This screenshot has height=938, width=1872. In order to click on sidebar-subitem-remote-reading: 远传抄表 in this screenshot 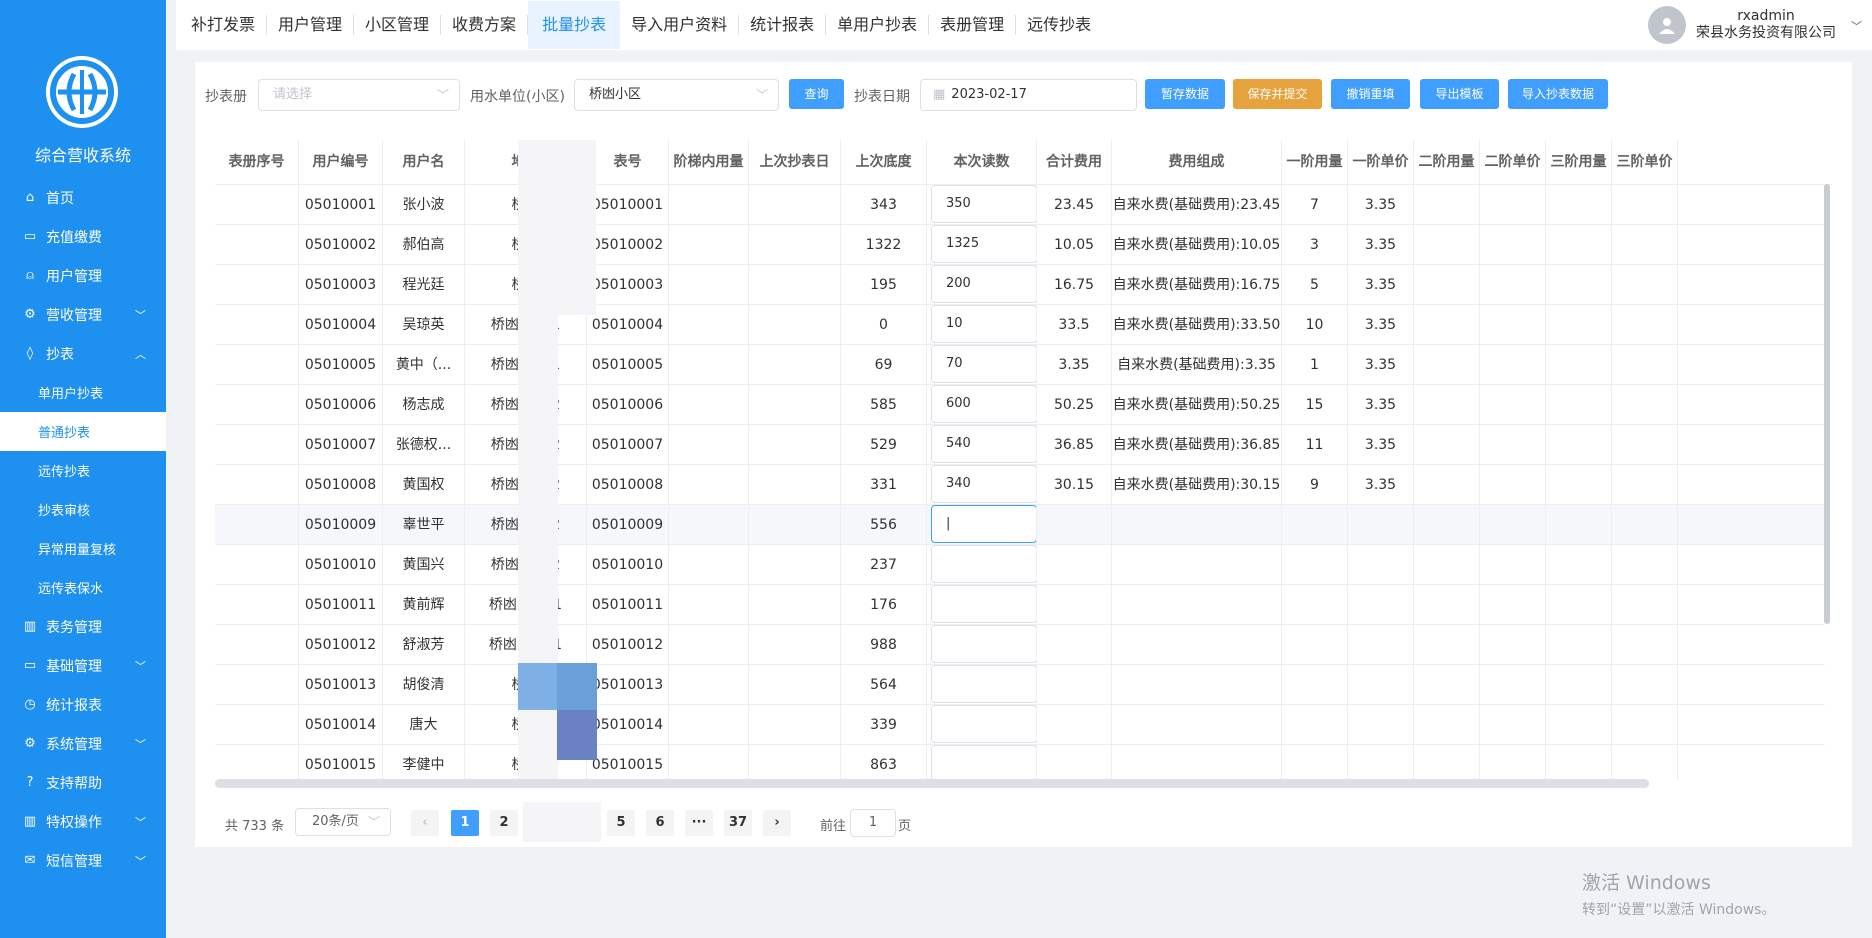, I will do `click(83, 470)`.